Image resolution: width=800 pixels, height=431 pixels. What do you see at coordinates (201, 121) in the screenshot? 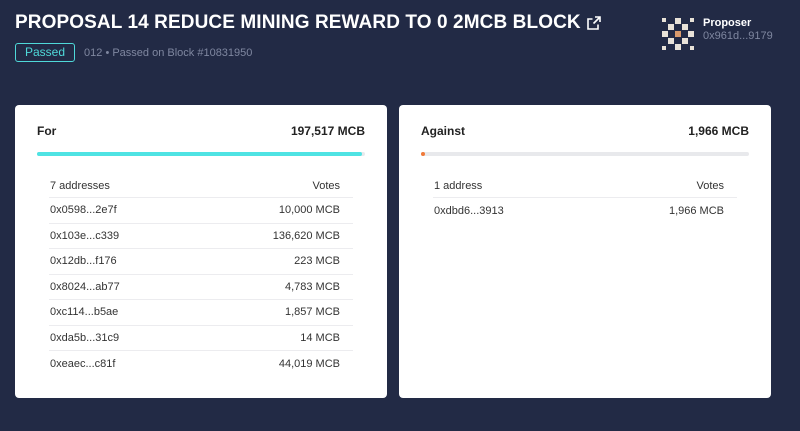
I see `for-card-header: For 197,517 MCB` at bounding box center [201, 121].